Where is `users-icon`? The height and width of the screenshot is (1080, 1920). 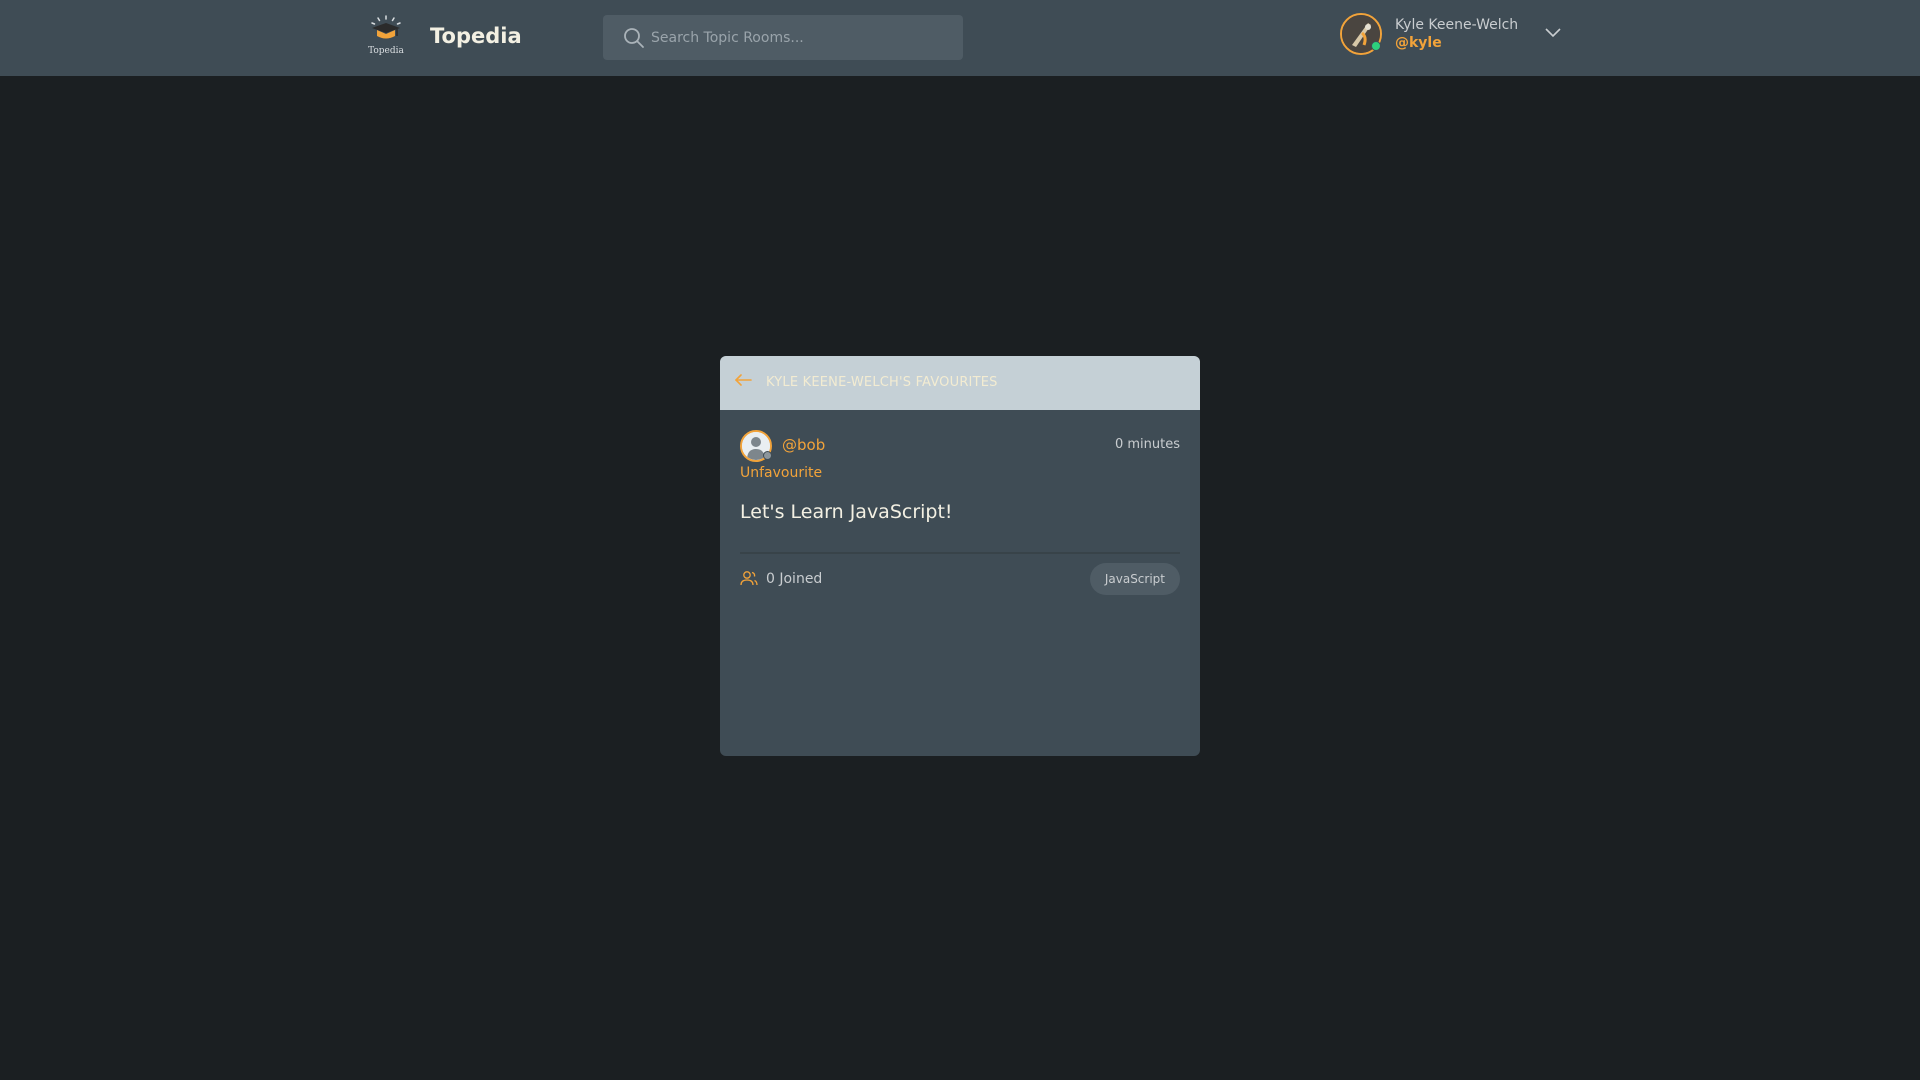
users-icon is located at coordinates (749, 578).